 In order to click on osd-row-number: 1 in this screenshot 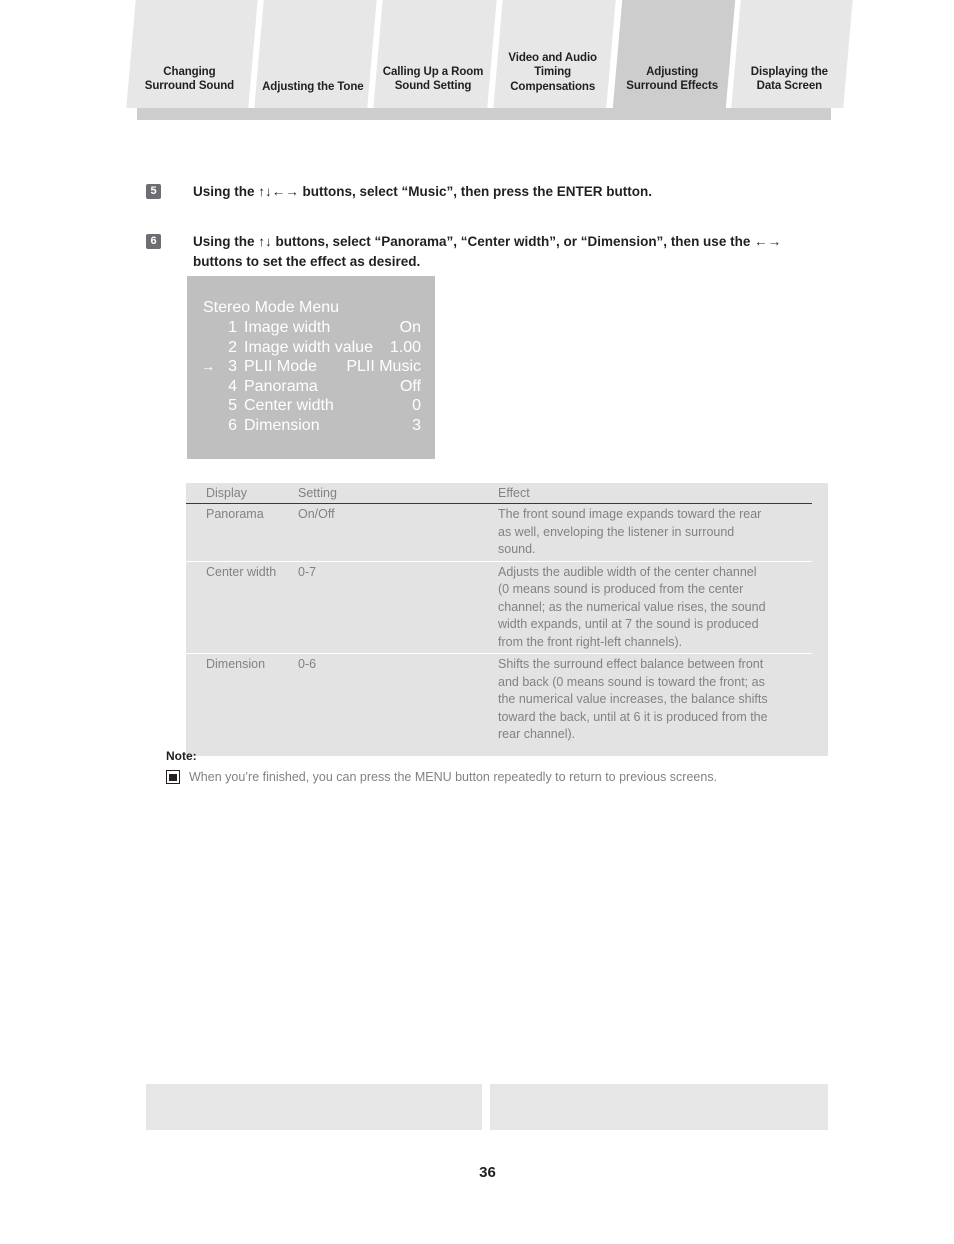, I will do `click(232, 327)`.